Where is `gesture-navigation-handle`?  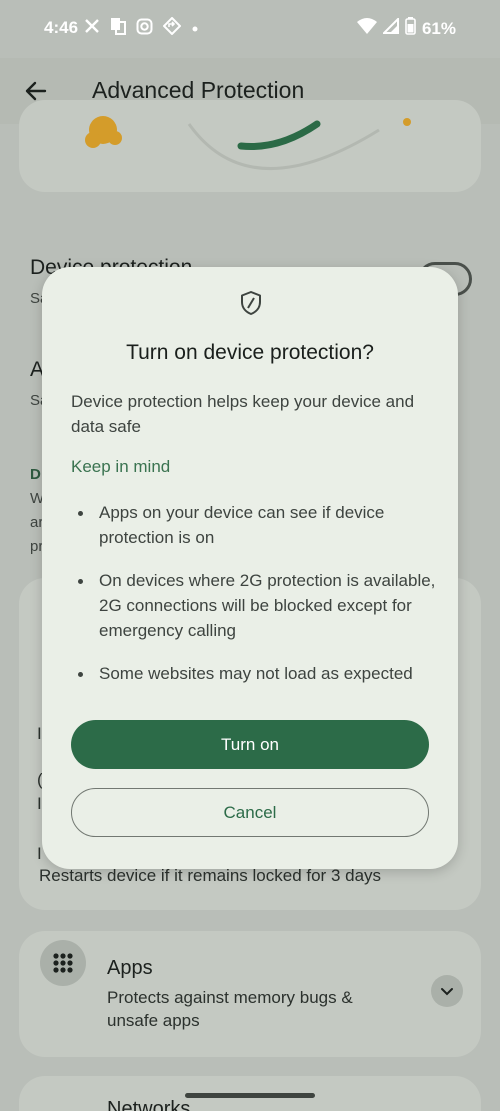 gesture-navigation-handle is located at coordinates (250, 1095).